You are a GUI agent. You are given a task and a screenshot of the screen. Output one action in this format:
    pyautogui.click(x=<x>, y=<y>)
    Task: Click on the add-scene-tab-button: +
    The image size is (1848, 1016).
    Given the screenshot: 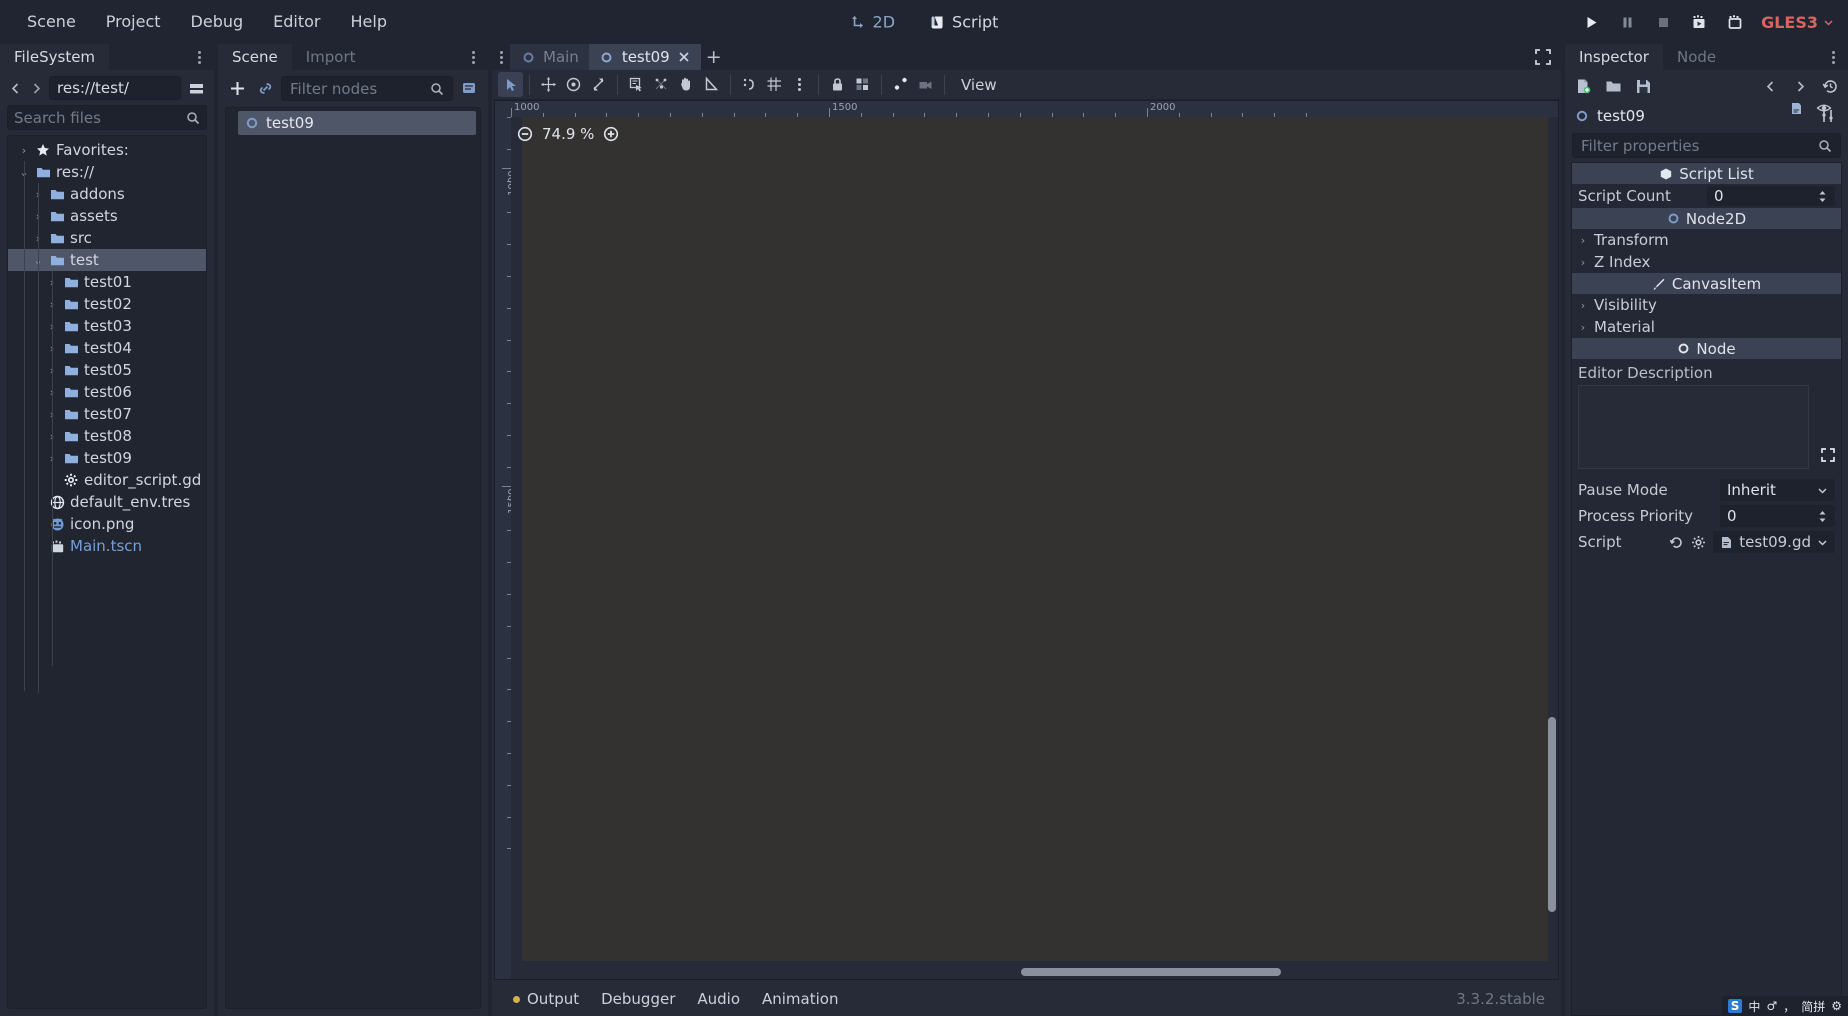 What is the action you would take?
    pyautogui.click(x=714, y=57)
    